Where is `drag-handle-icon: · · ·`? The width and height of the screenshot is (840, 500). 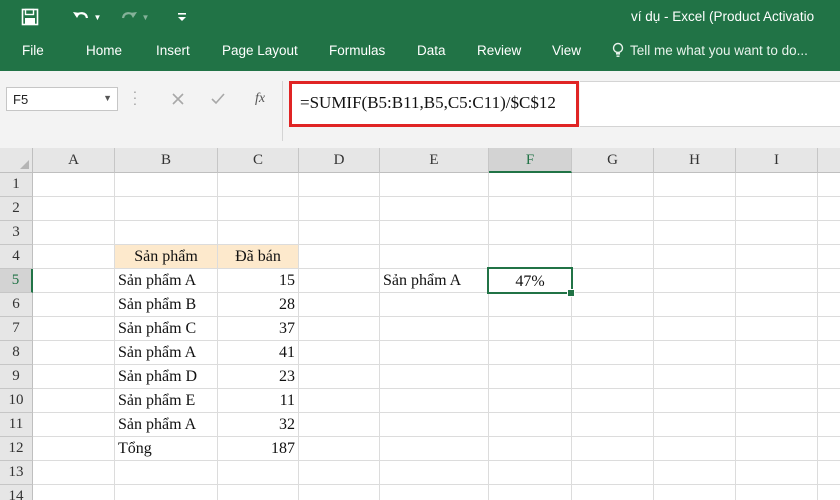
drag-handle-icon: · · · is located at coordinates (135, 97).